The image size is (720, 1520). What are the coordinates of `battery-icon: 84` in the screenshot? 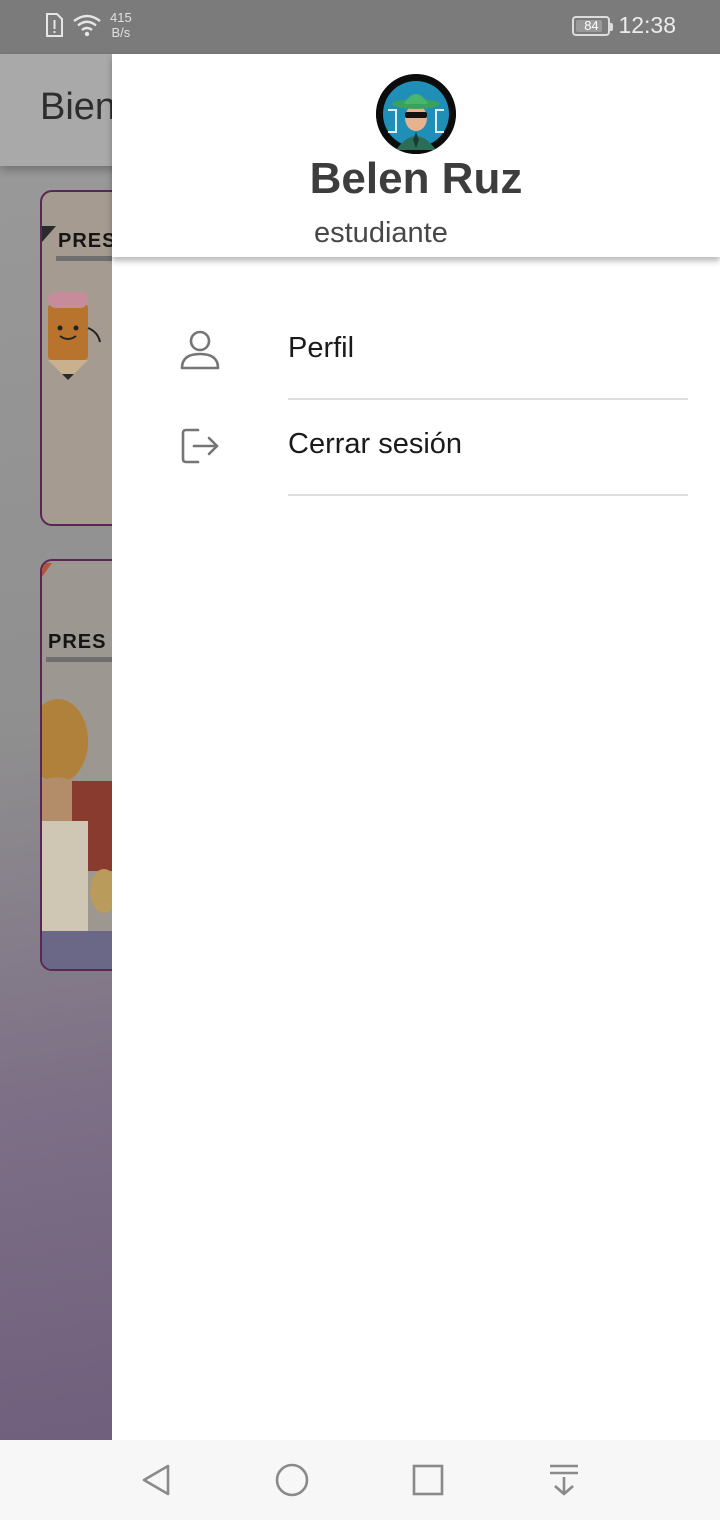 It's located at (593, 25).